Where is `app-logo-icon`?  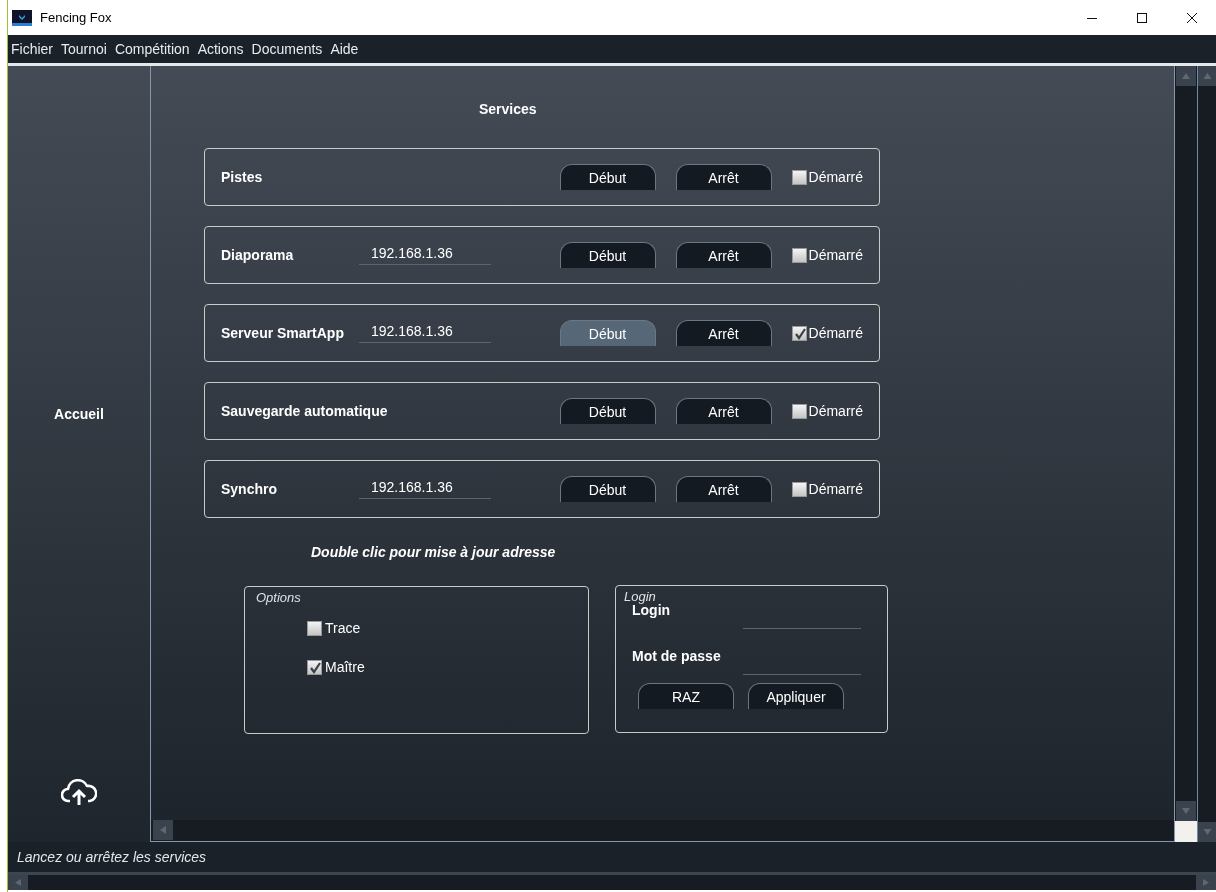
app-logo-icon is located at coordinates (22, 17).